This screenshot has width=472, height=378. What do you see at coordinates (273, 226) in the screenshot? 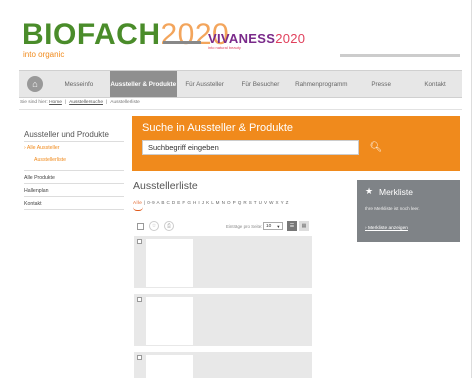
I see `per-page-select: 10 ▼` at bounding box center [273, 226].